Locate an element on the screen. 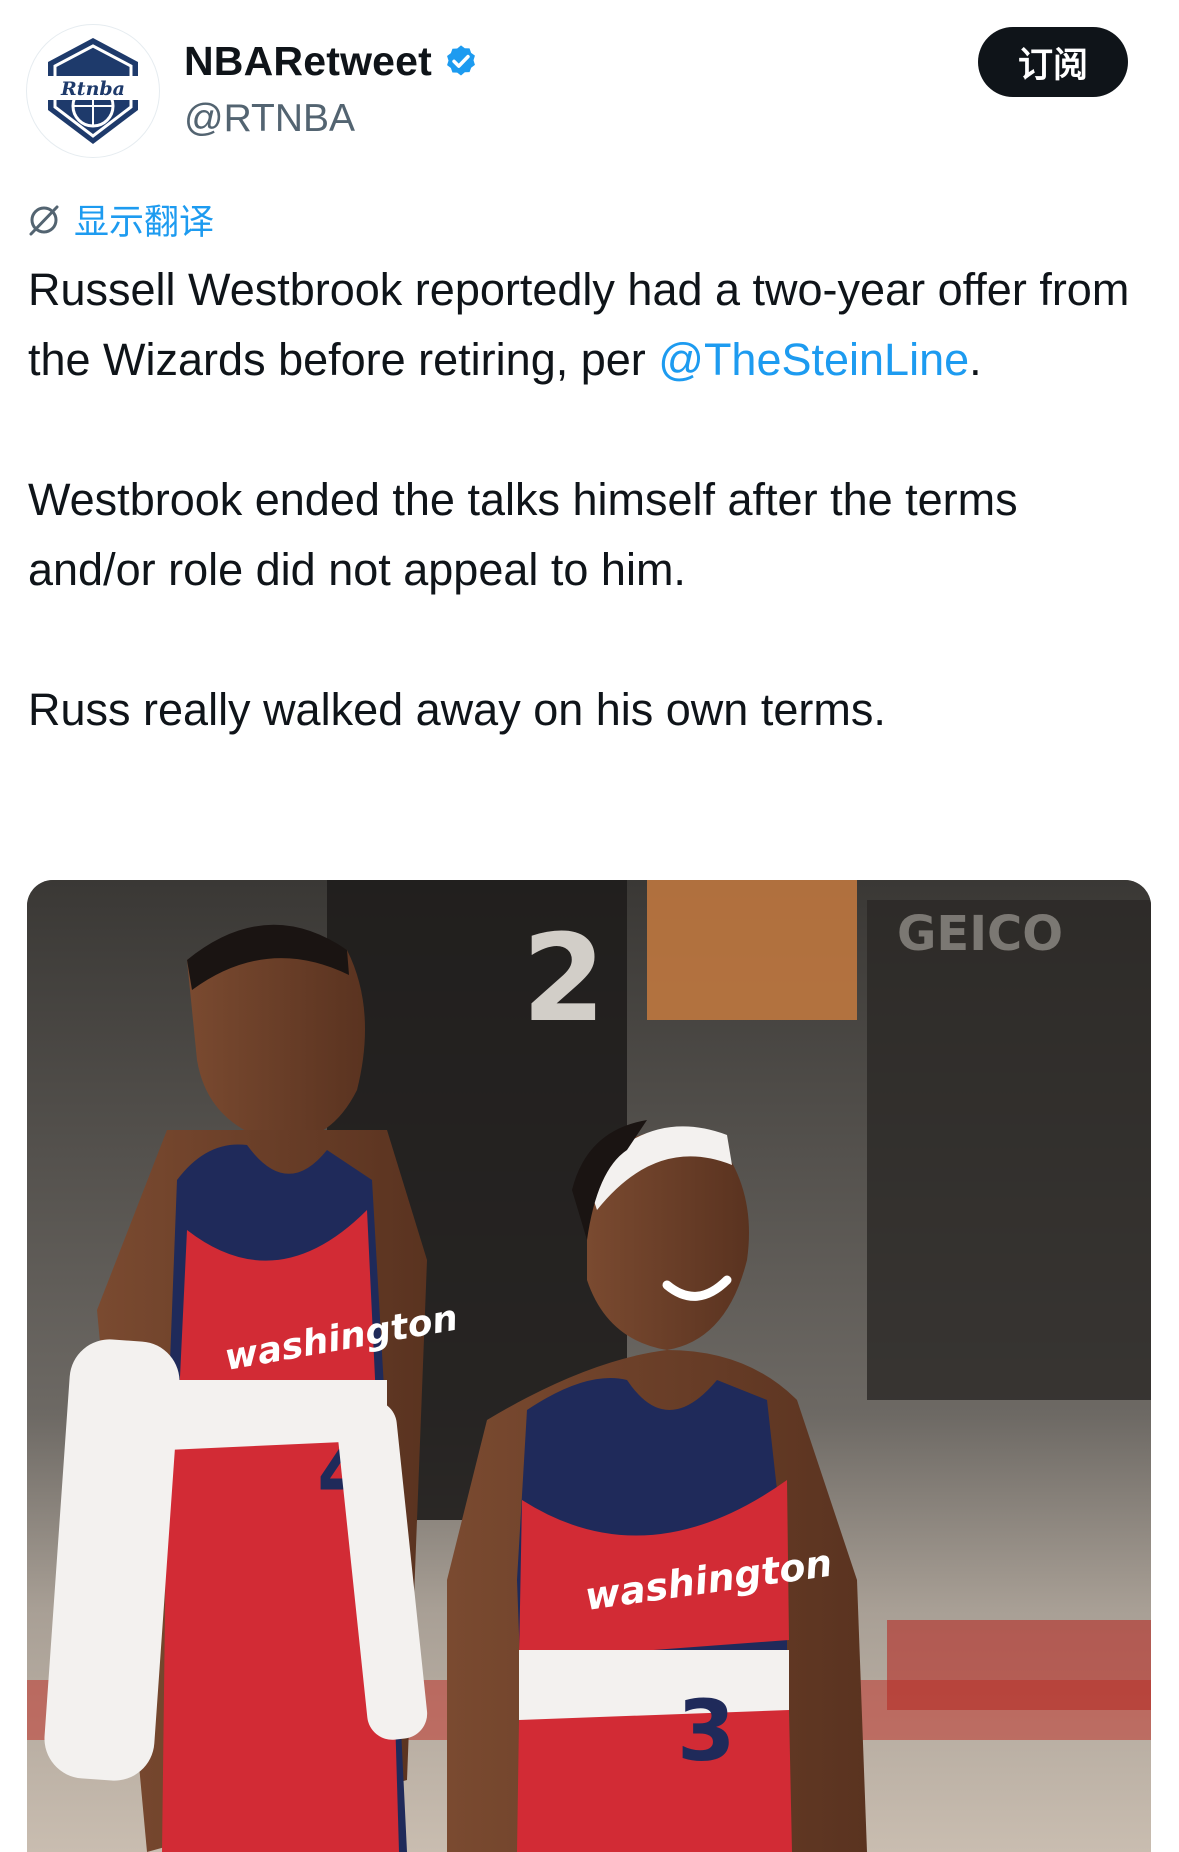 The height and width of the screenshot is (1852, 1179). tweet-header: Rtnba NBARetweet @RTNBA 订阅 is located at coordinates (589, 85).